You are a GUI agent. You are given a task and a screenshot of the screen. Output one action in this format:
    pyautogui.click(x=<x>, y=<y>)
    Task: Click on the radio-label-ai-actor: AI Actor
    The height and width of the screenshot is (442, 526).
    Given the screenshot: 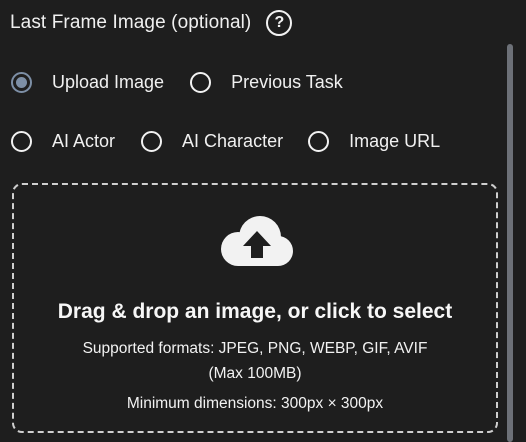 What is the action you would take?
    pyautogui.click(x=84, y=140)
    